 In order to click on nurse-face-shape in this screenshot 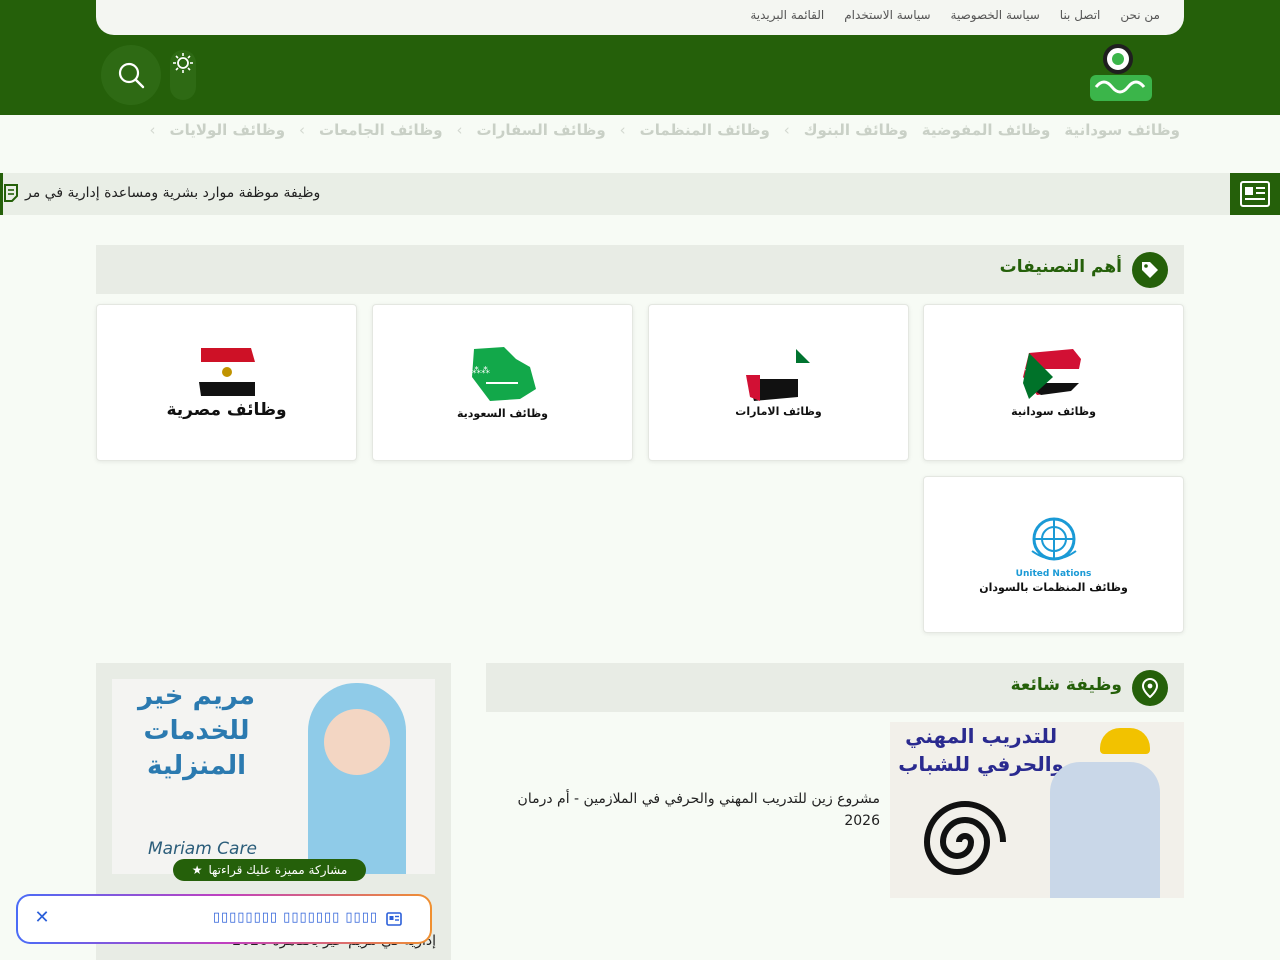, I will do `click(357, 742)`.